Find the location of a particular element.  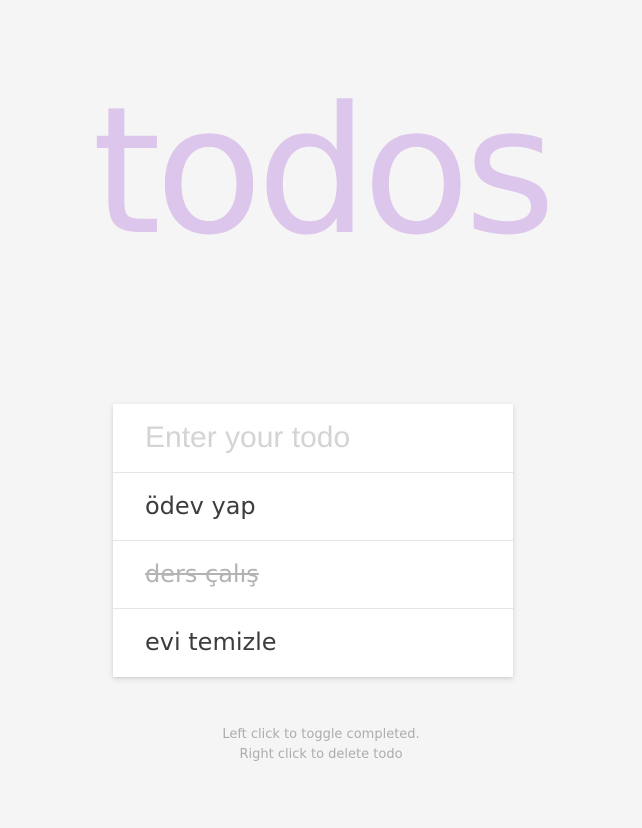

todo-item: ders çalış is located at coordinates (313, 575).